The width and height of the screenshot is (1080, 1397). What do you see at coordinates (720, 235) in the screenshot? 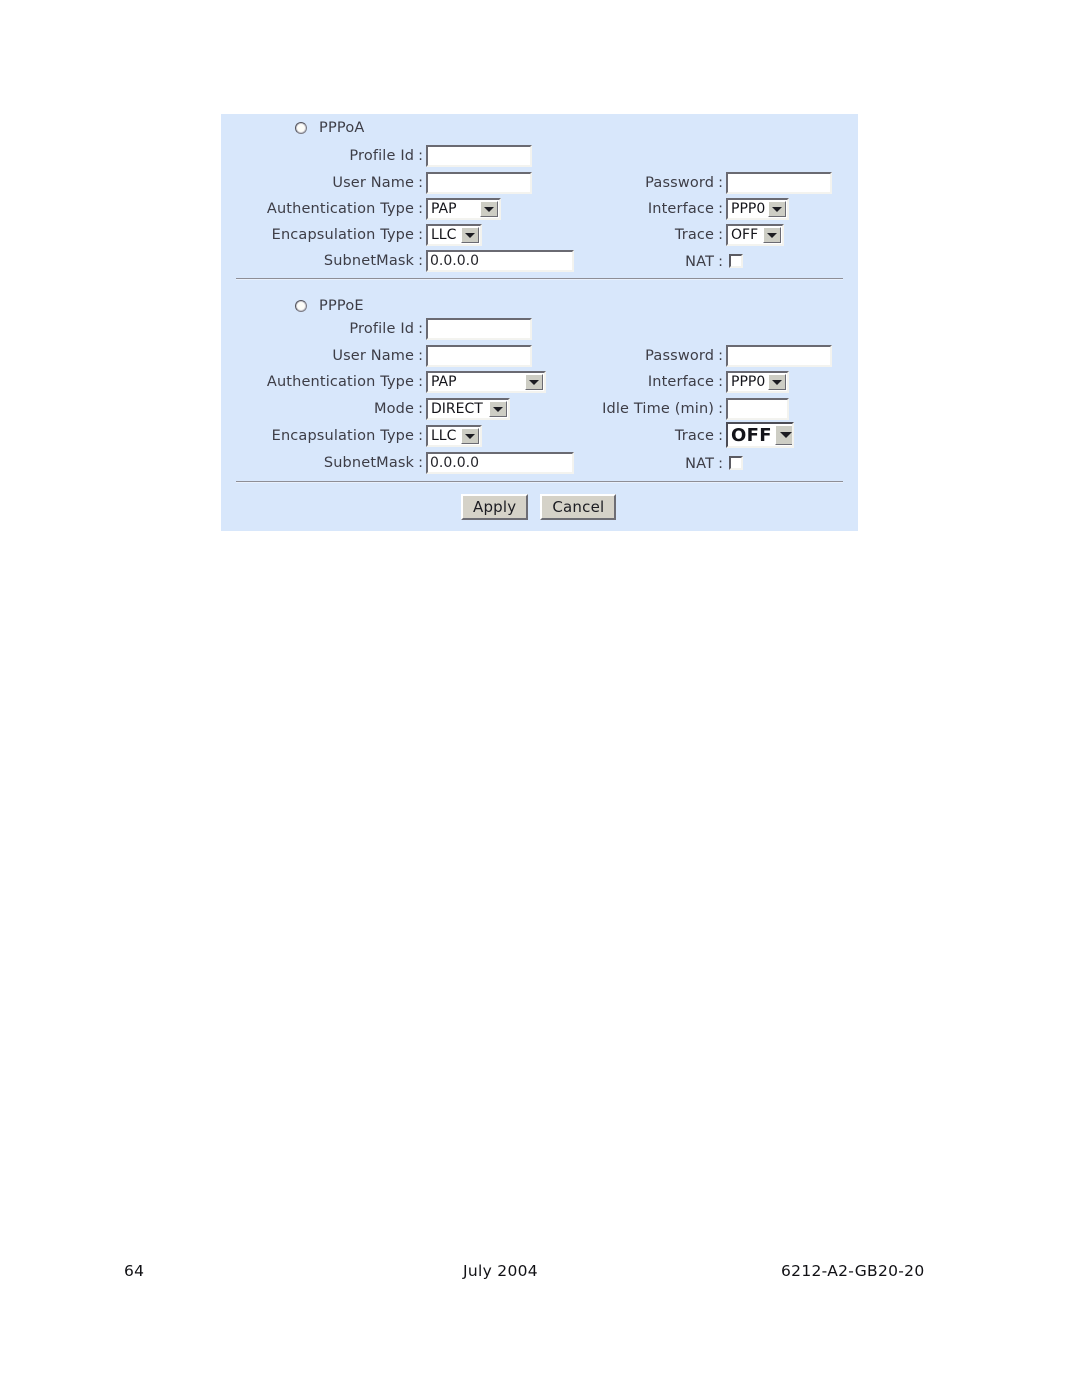
I see `colon-pppoa-trace: :` at bounding box center [720, 235].